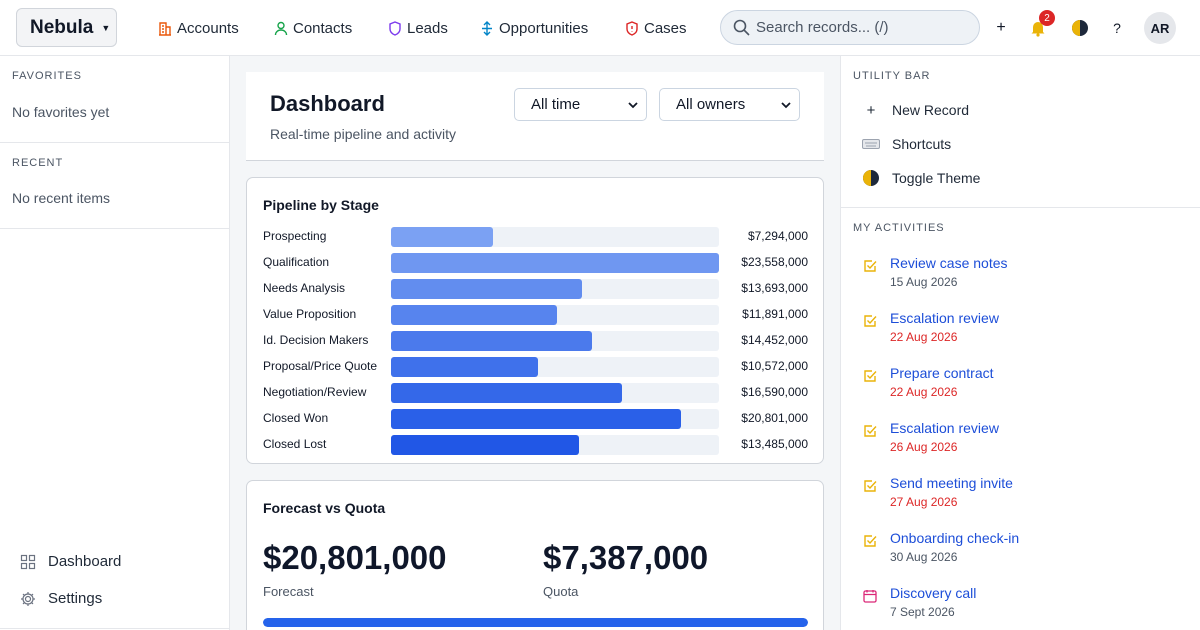  What do you see at coordinates (561, 591) in the screenshot?
I see `quota-label: Quota` at bounding box center [561, 591].